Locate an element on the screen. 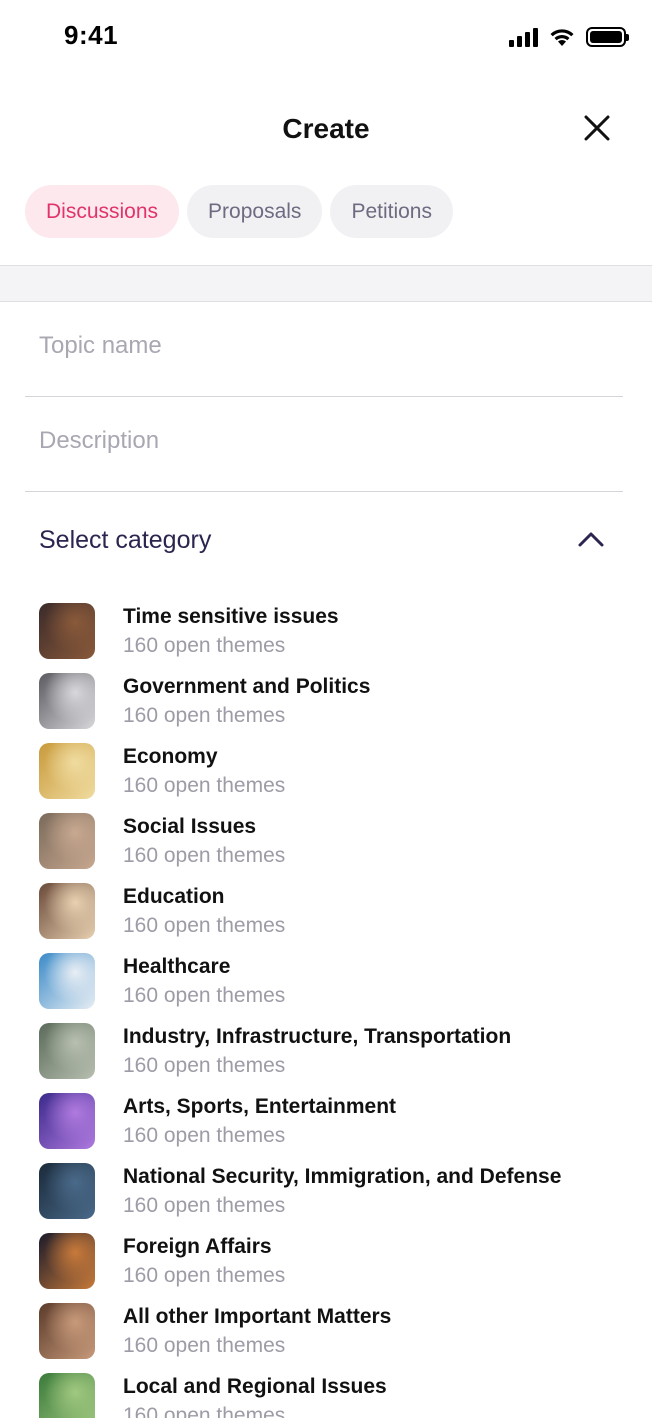  wifi-icon is located at coordinates (562, 37).